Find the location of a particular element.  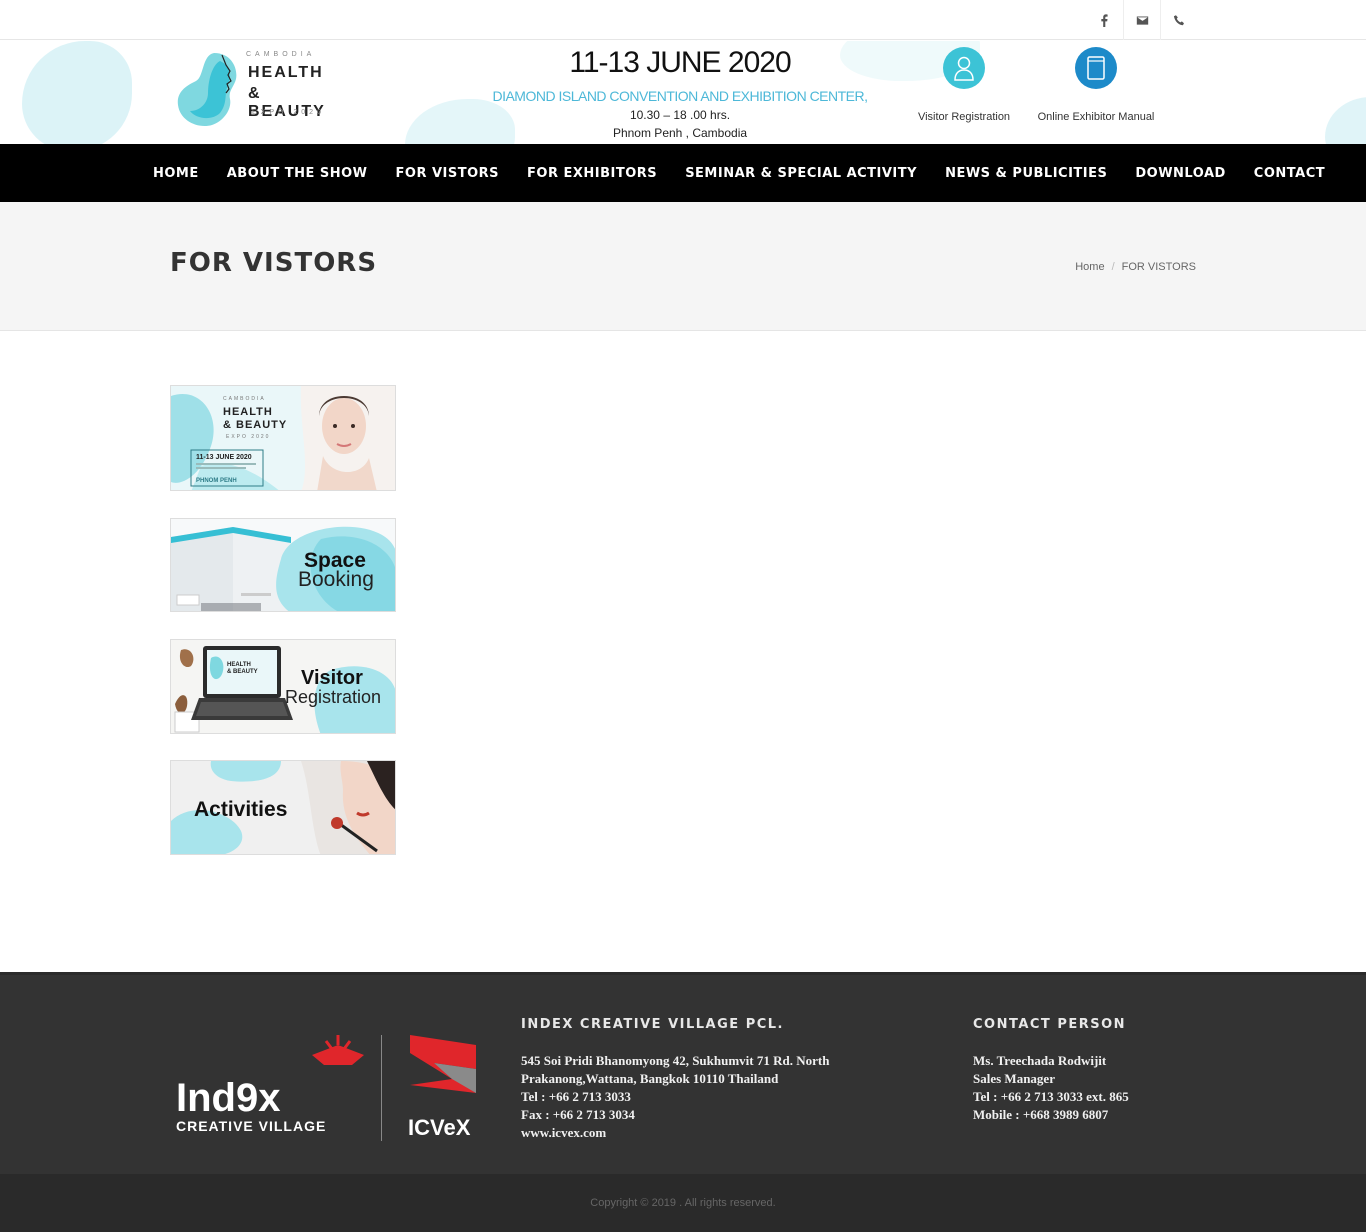

footer-logo: Ind9x CREATIVE VILLAGE ICVeX is located at coordinates (328, 1090).